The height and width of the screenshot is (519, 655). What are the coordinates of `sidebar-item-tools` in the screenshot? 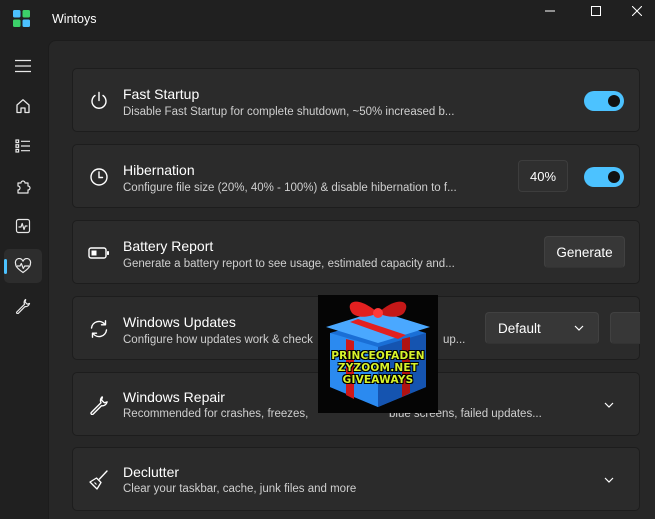 It's located at (23, 306).